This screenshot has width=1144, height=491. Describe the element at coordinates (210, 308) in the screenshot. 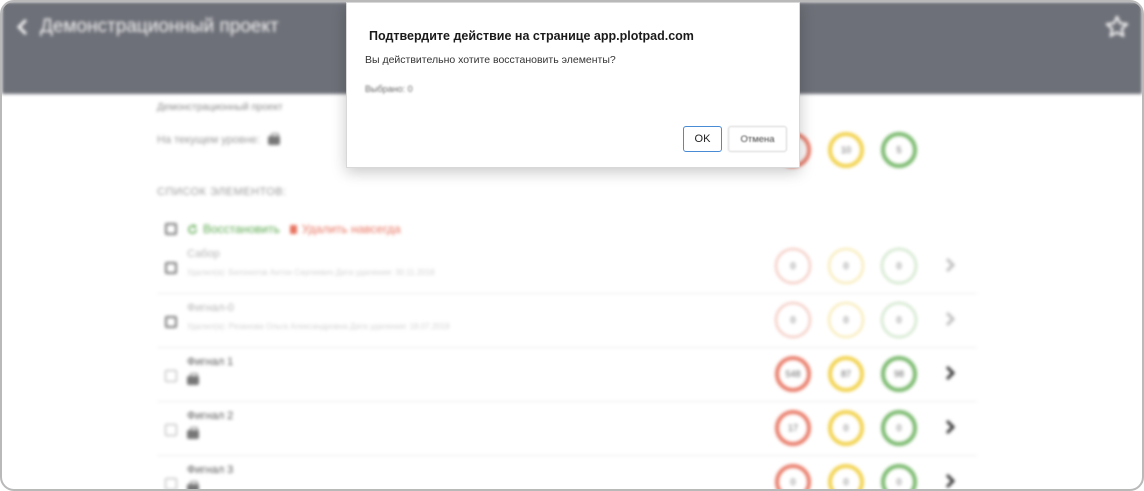

I see `row-name: Фигнал-0` at that location.